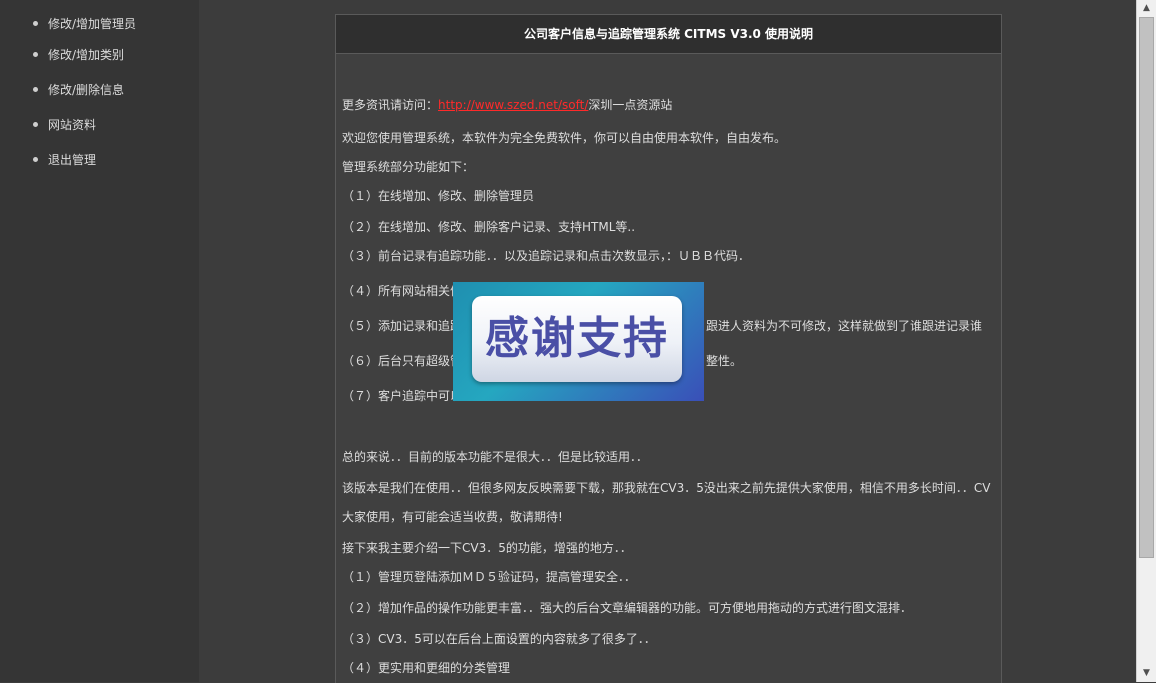 The height and width of the screenshot is (683, 1156). Describe the element at coordinates (489, 227) in the screenshot. I see `text-line: （２）在线增加、修改、删除客户记录、支持HTML等..` at that location.